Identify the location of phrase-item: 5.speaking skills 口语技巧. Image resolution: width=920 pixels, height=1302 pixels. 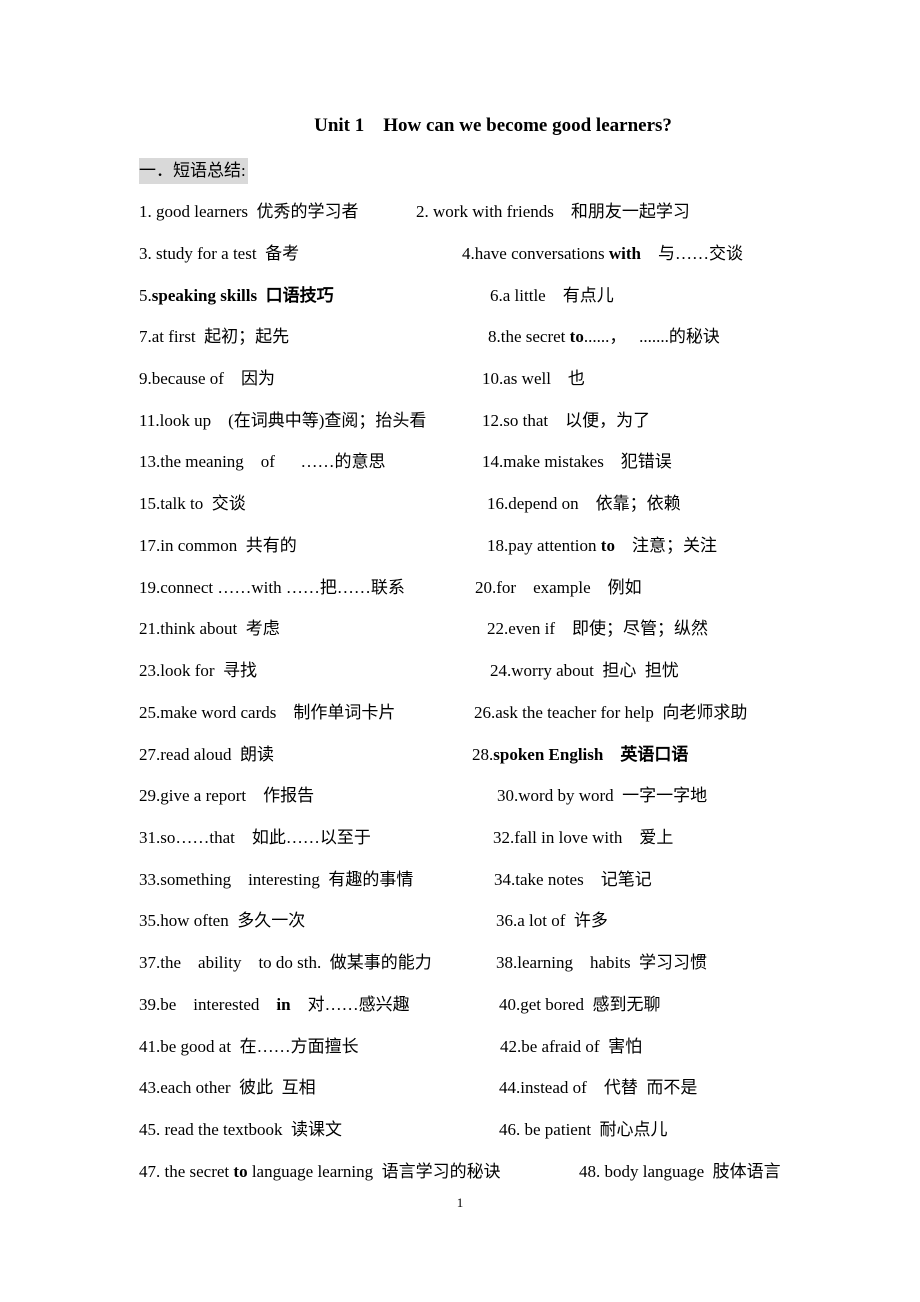
(236, 296).